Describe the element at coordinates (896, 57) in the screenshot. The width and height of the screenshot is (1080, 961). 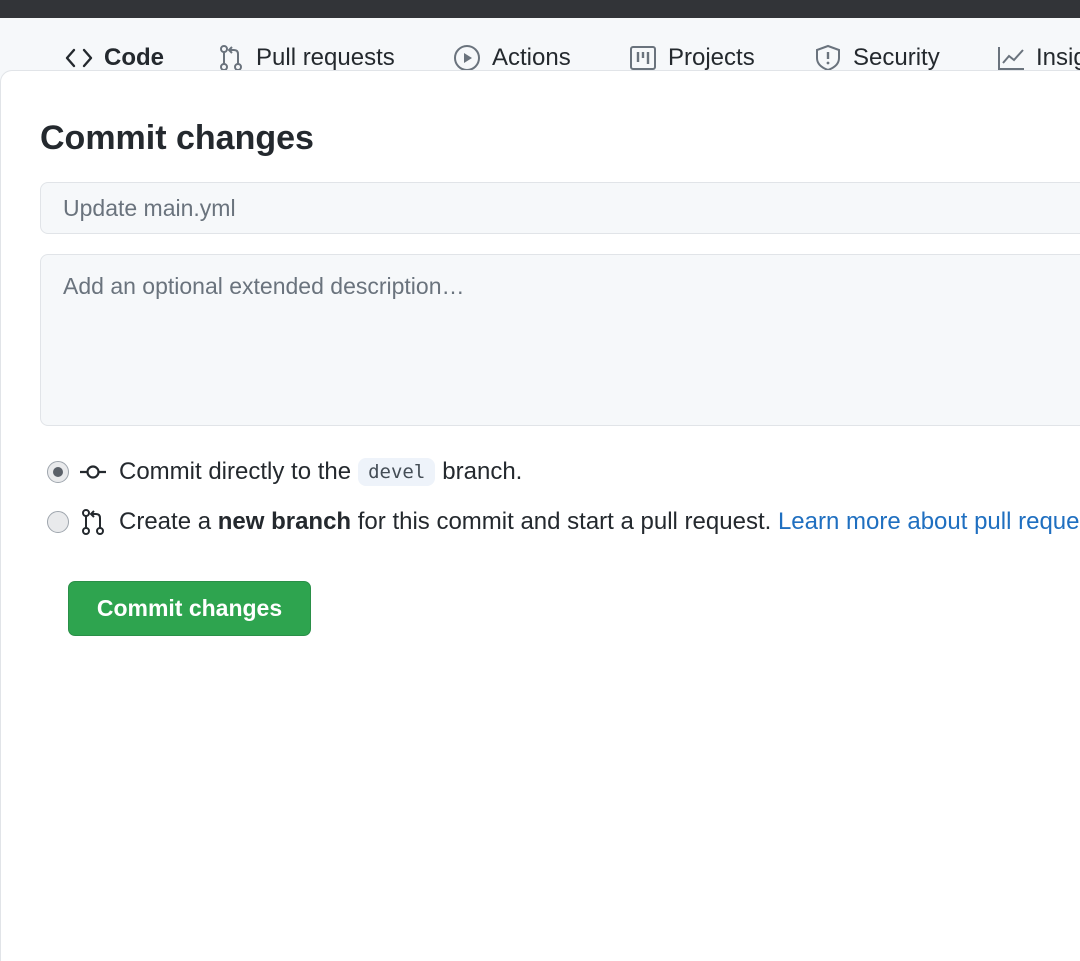
I see `tab-security-label: Security` at that location.